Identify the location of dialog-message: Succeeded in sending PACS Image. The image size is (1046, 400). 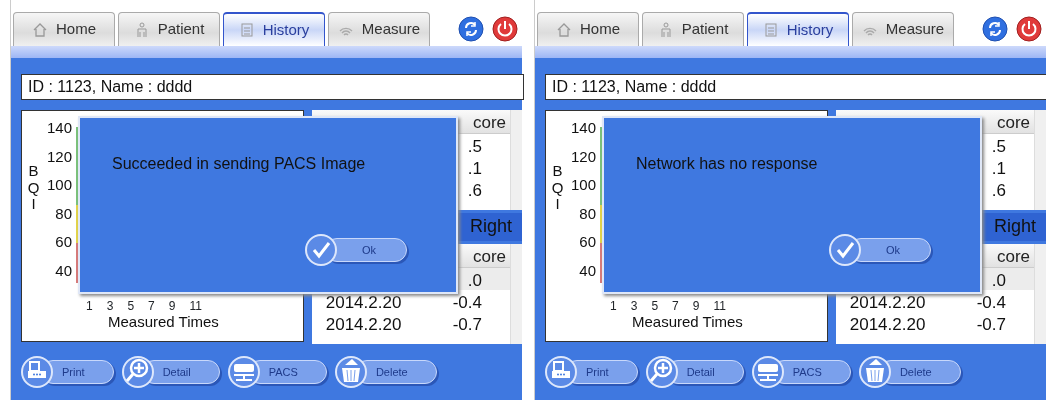
(239, 164).